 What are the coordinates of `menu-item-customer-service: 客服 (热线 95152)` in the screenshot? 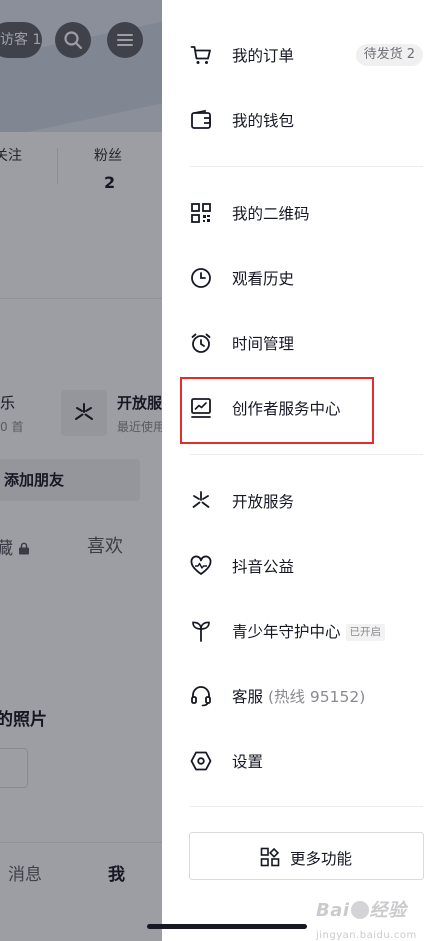 It's located at (297, 696).